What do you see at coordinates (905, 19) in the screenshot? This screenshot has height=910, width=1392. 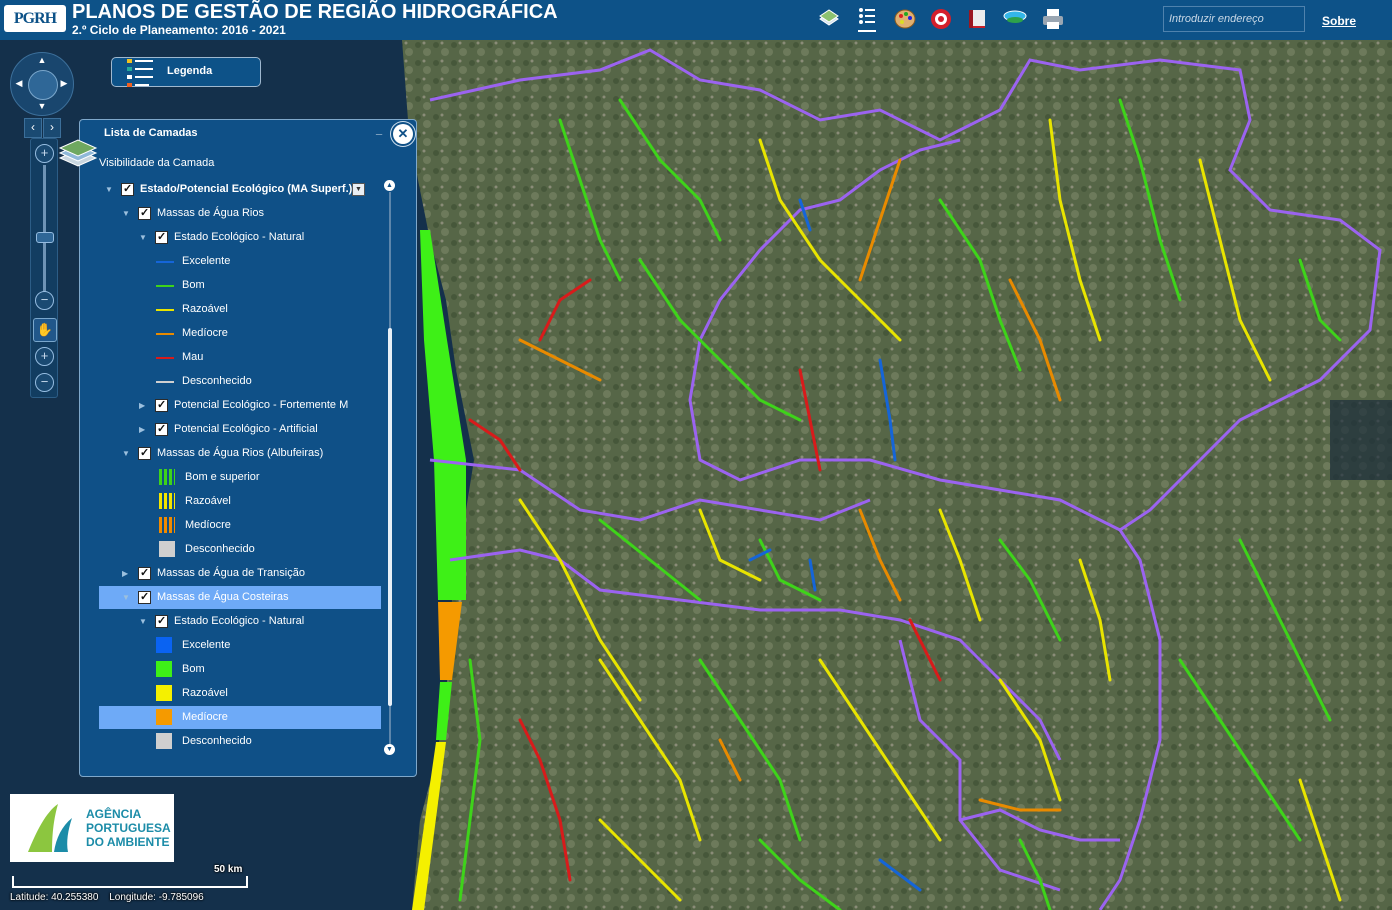 I see `palette-icon` at bounding box center [905, 19].